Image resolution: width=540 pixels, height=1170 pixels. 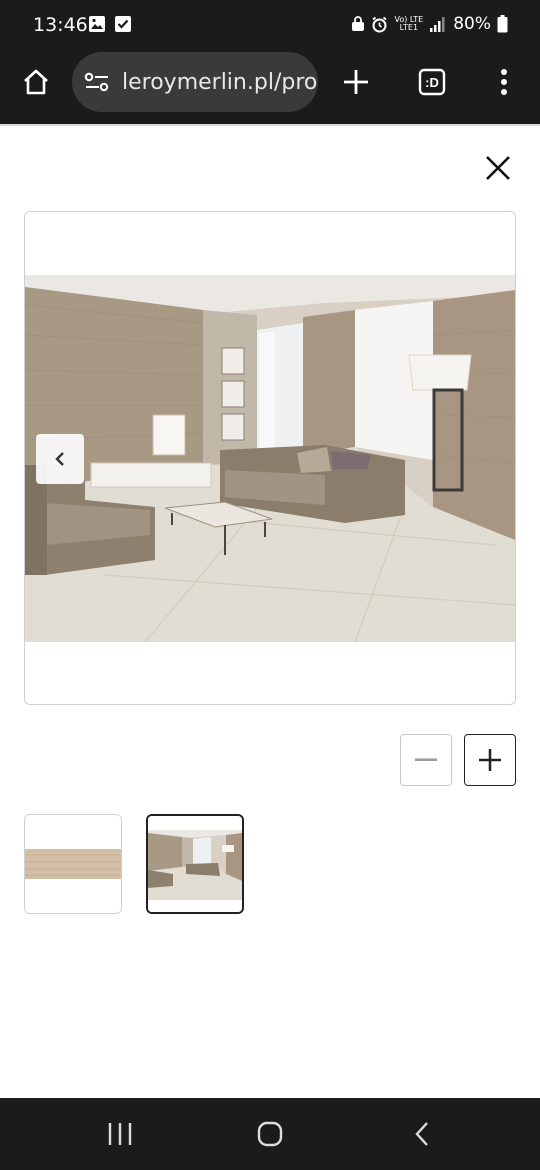 I want to click on signal-icon, so click(x=437, y=24).